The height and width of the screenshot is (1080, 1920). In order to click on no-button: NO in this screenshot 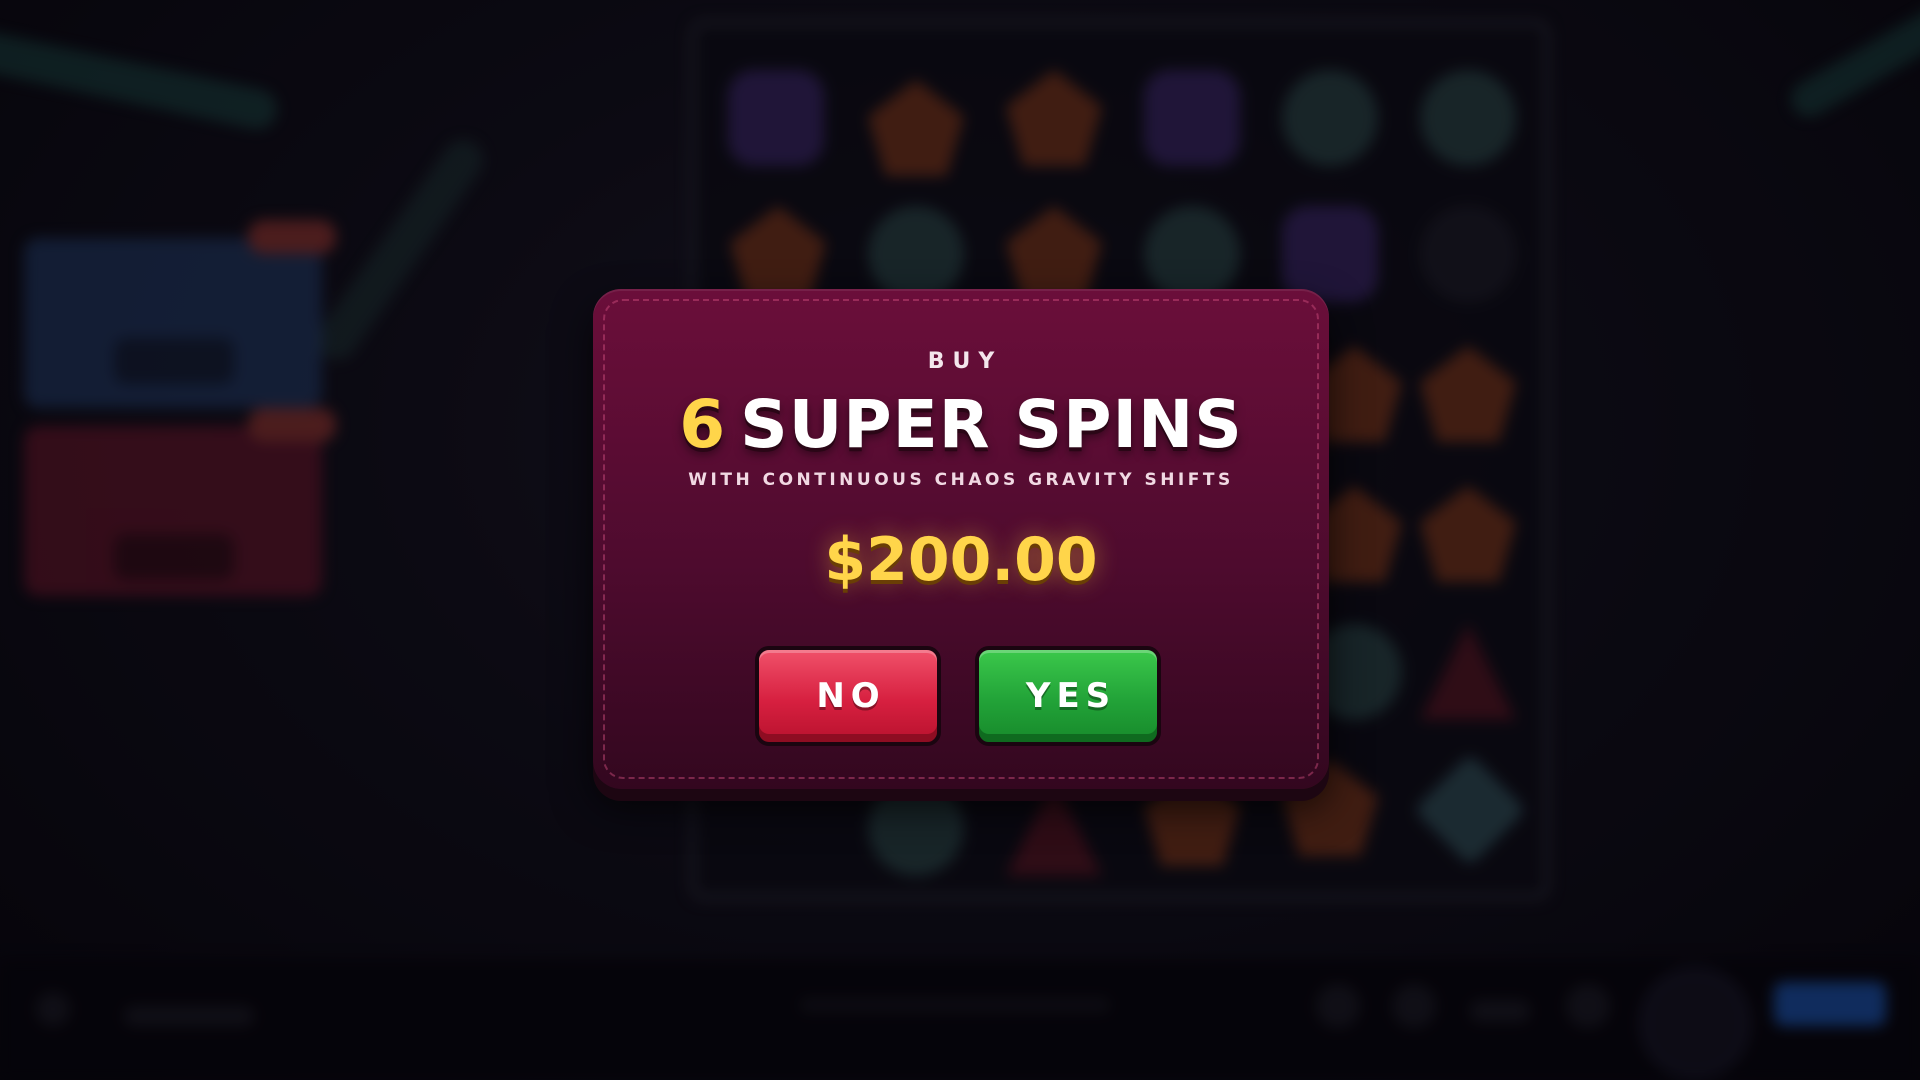, I will do `click(848, 696)`.